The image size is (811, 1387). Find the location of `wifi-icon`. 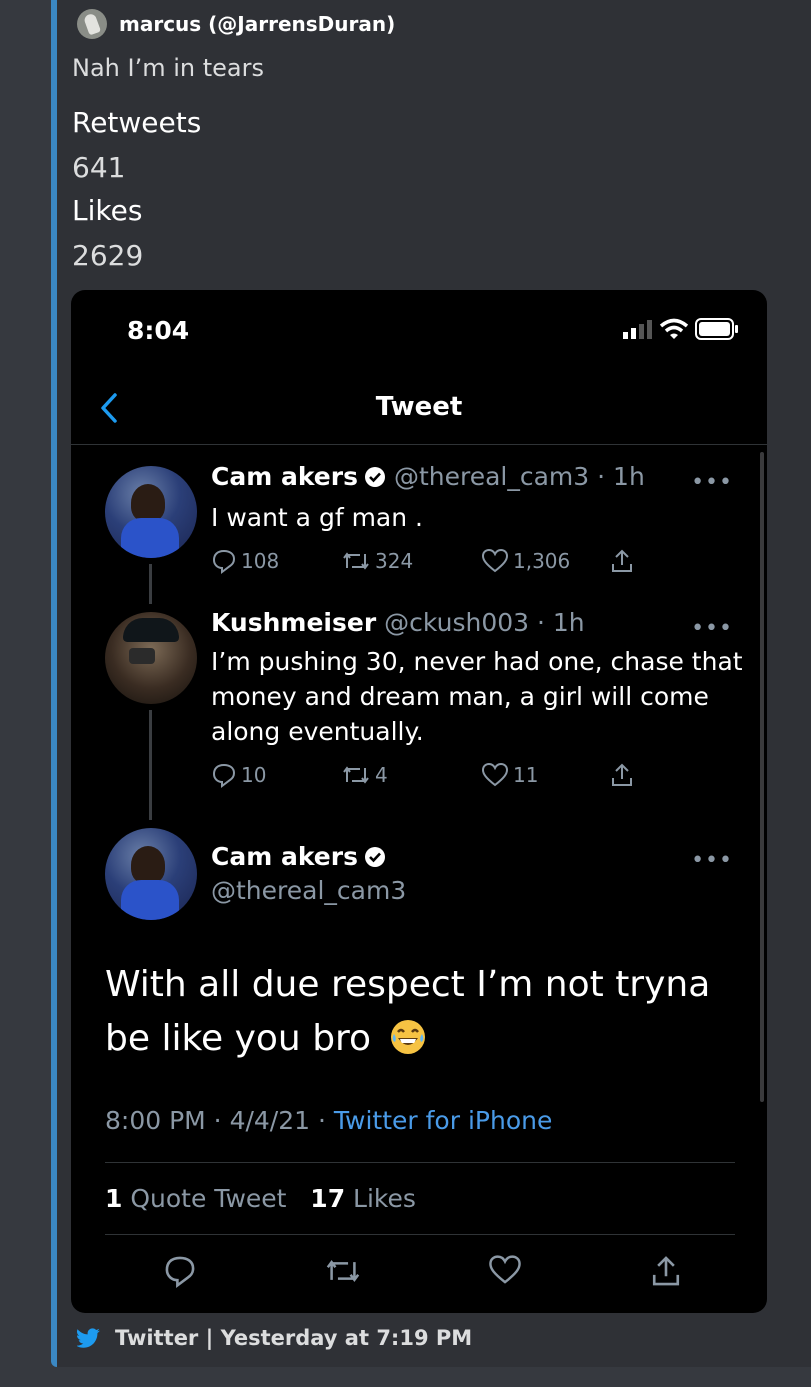

wifi-icon is located at coordinates (674, 328).